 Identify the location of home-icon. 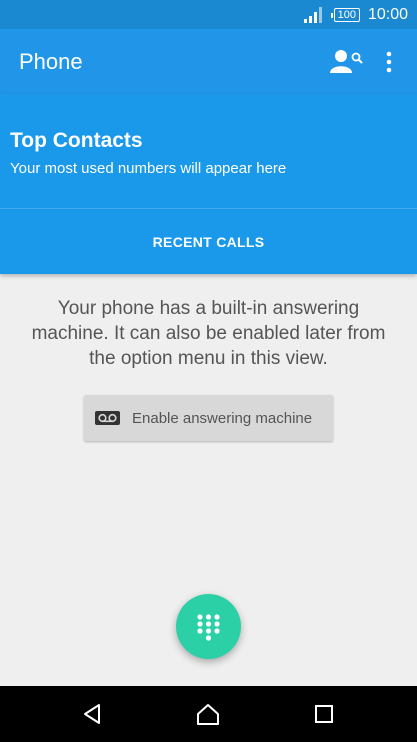
(208, 714).